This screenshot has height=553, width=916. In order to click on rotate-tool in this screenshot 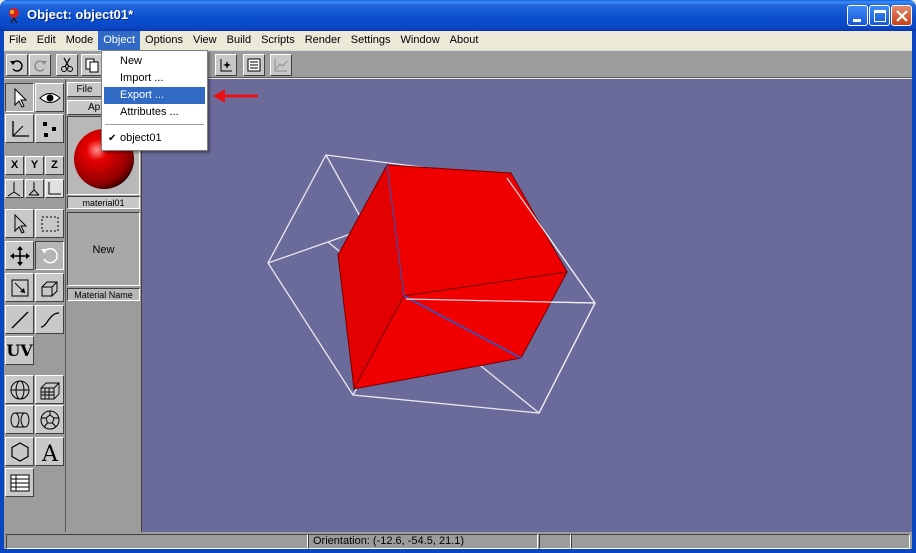, I will do `click(49, 255)`.